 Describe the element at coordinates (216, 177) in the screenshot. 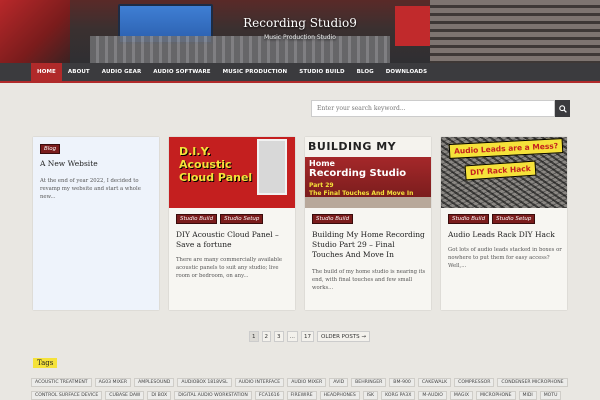

I see `thumbnail-text: Cloud Panel` at that location.